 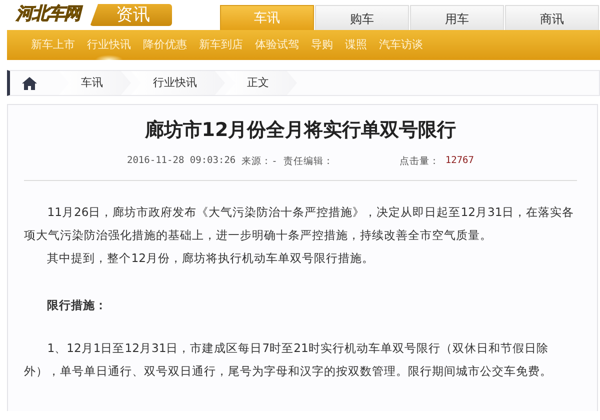 I want to click on nav-tab: 用车, so click(x=457, y=17).